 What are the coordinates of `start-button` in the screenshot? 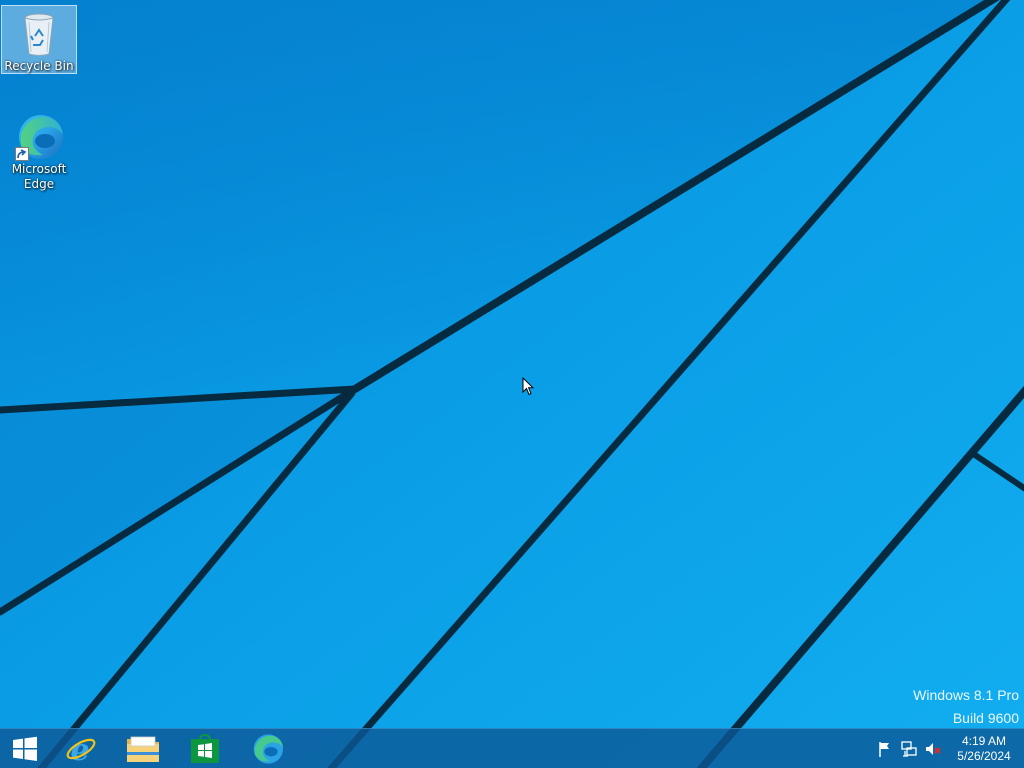 It's located at (25, 748).